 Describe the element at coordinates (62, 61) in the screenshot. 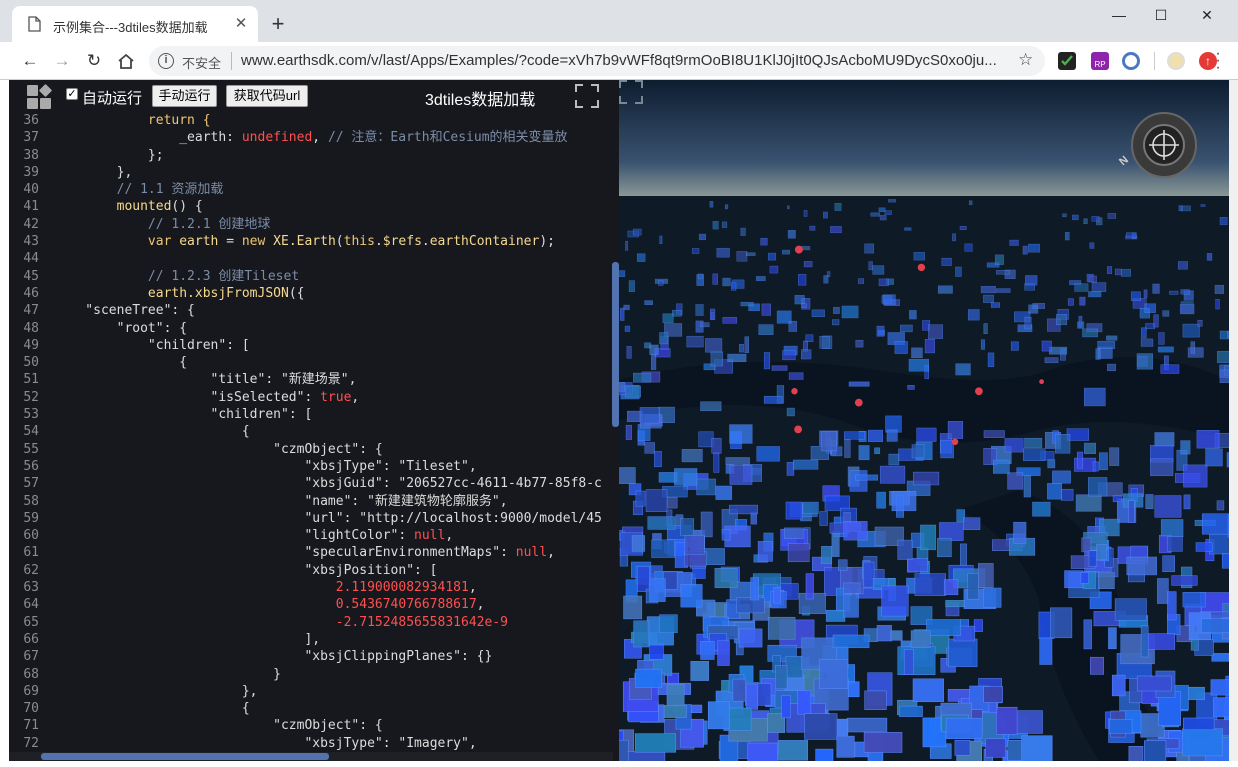

I see `forward-arrow-icon: →` at that location.